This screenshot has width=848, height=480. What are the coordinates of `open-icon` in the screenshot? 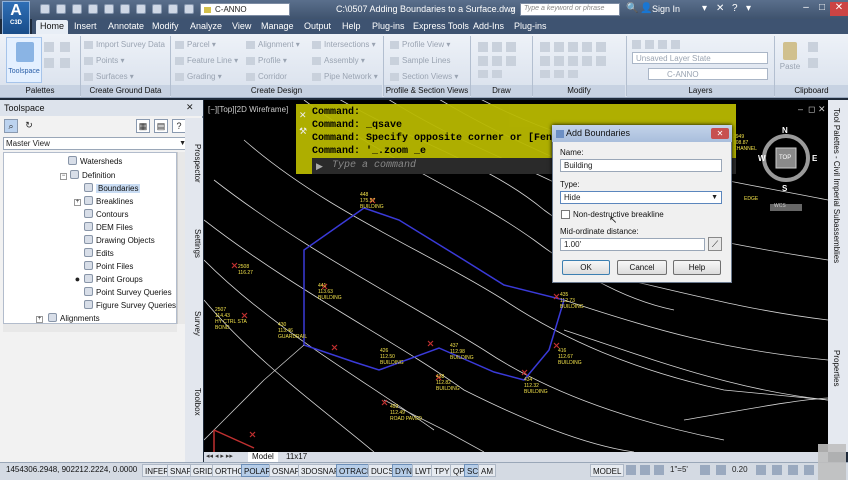 It's located at (61, 9).